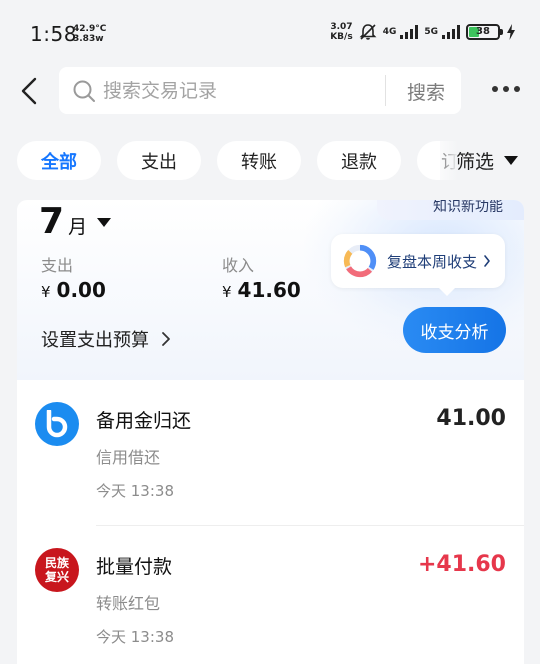 The width and height of the screenshot is (540, 664). I want to click on expense-value: ¥0.00, so click(73, 290).